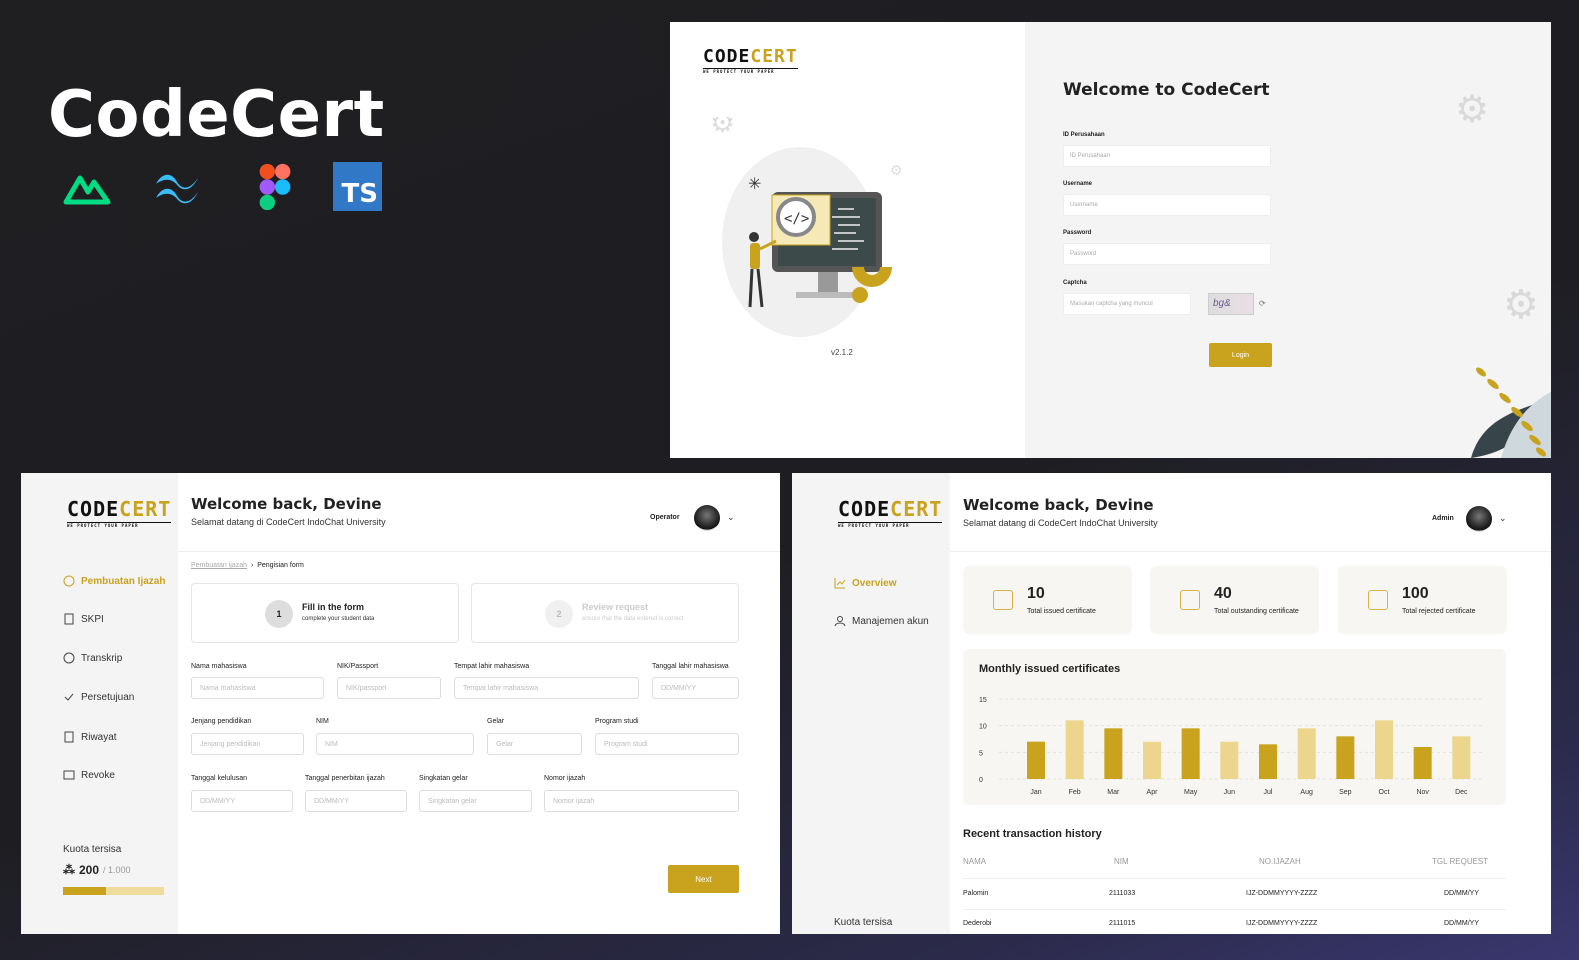 Image resolution: width=1579 pixels, height=960 pixels. What do you see at coordinates (356, 801) in the screenshot?
I see `issue-date-input: DD/MM/YY` at bounding box center [356, 801].